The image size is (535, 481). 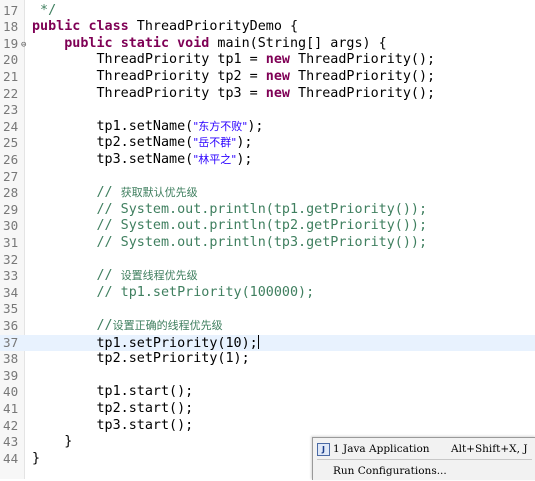 What do you see at coordinates (267, 11) in the screenshot?
I see `code-line: 17 */` at bounding box center [267, 11].